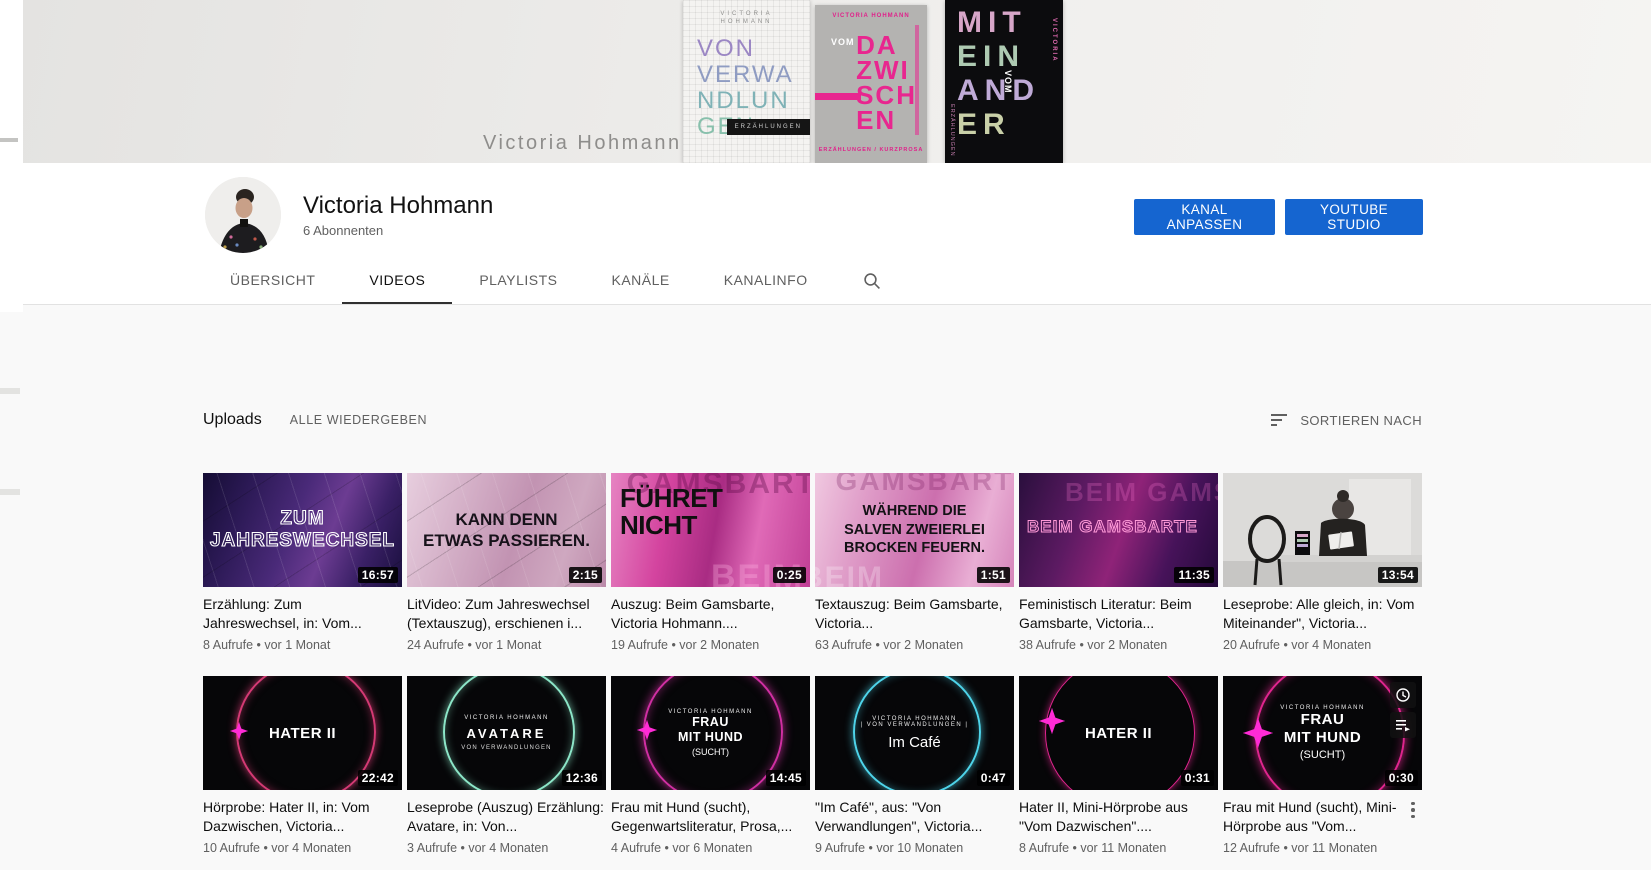  I want to click on video-thumbnail: 13:54, so click(1322, 530).